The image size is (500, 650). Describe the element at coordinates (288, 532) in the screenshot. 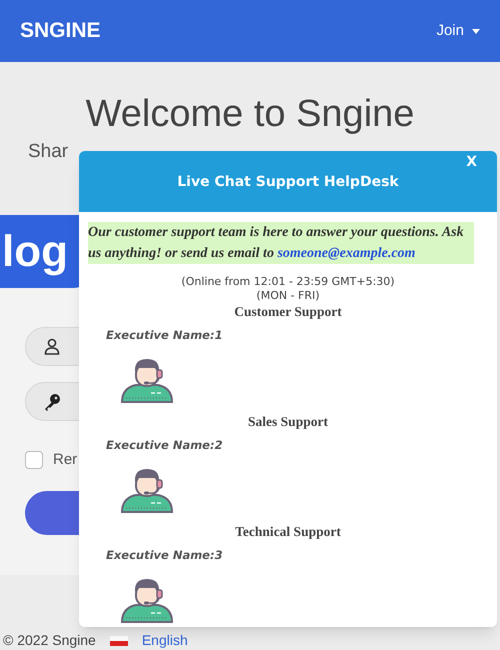

I see `team-heading: Technical Support` at that location.